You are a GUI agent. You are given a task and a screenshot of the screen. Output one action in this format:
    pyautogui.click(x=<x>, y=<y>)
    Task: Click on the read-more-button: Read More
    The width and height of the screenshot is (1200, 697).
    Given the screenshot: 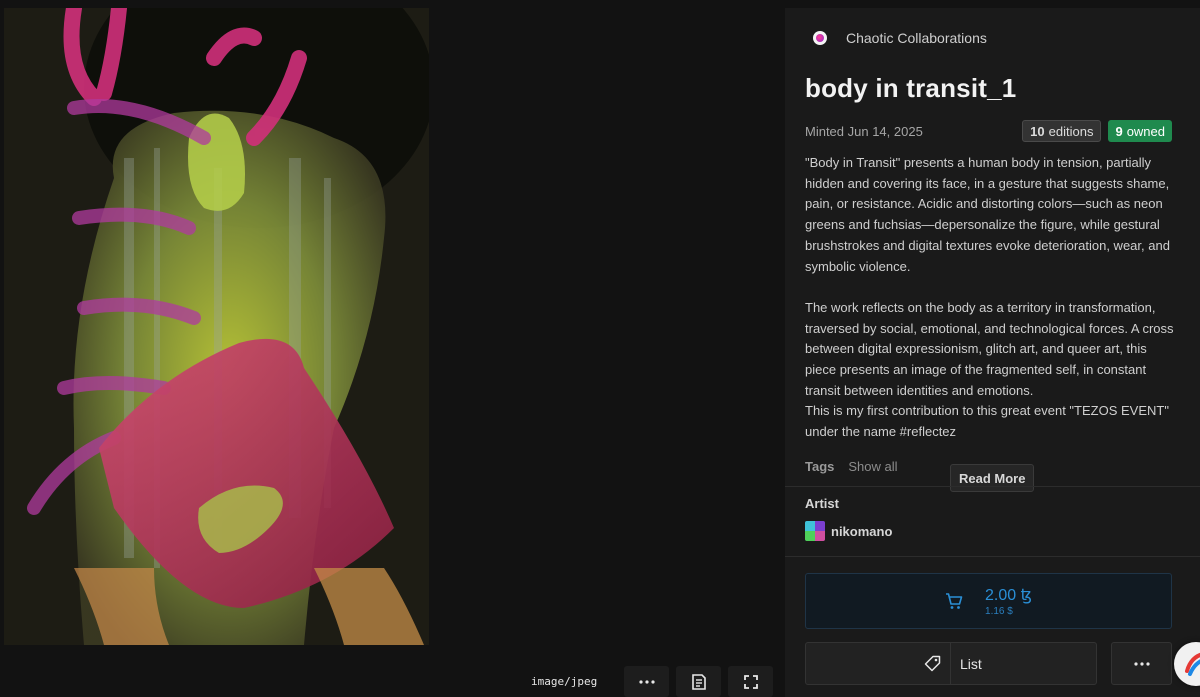 What is the action you would take?
    pyautogui.click(x=992, y=478)
    